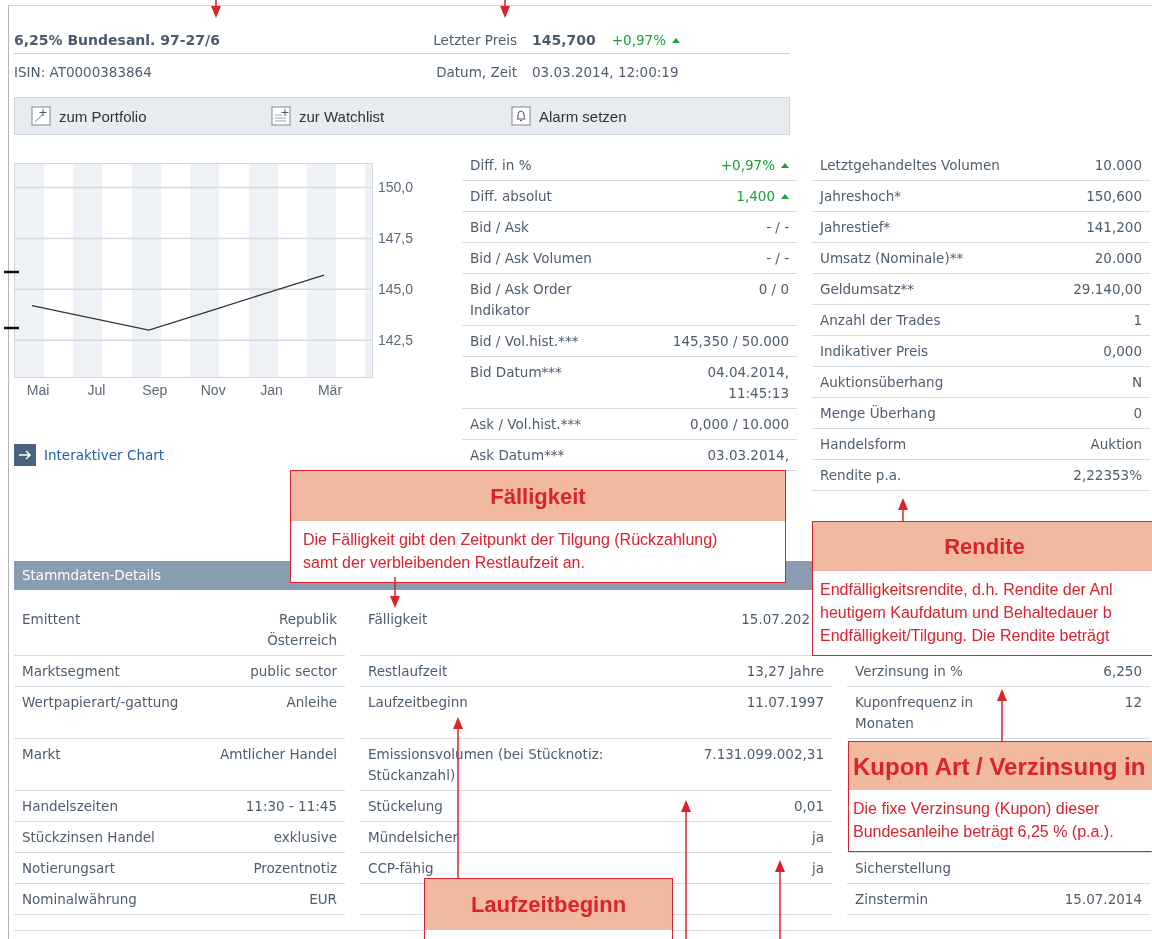 The width and height of the screenshot is (1152, 939). I want to click on tick-marks-drawing, so click(12, 299).